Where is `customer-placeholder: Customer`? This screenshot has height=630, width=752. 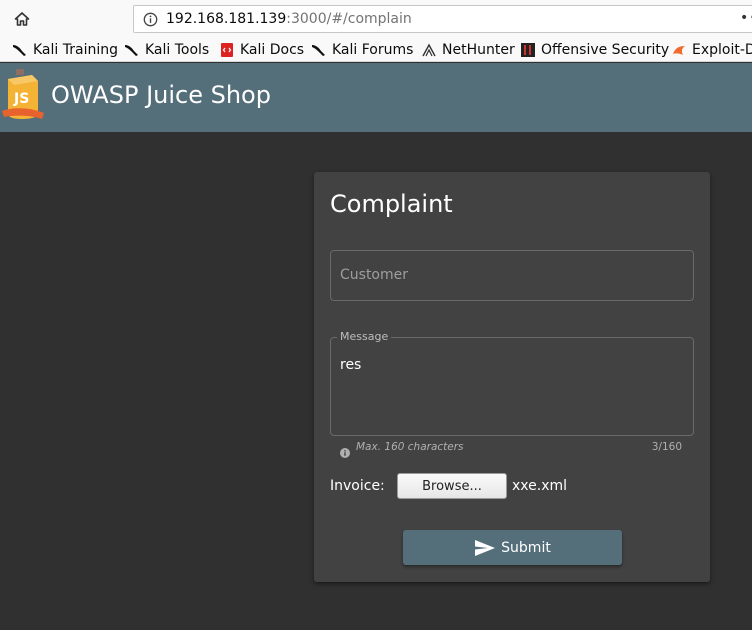 customer-placeholder: Customer is located at coordinates (374, 275).